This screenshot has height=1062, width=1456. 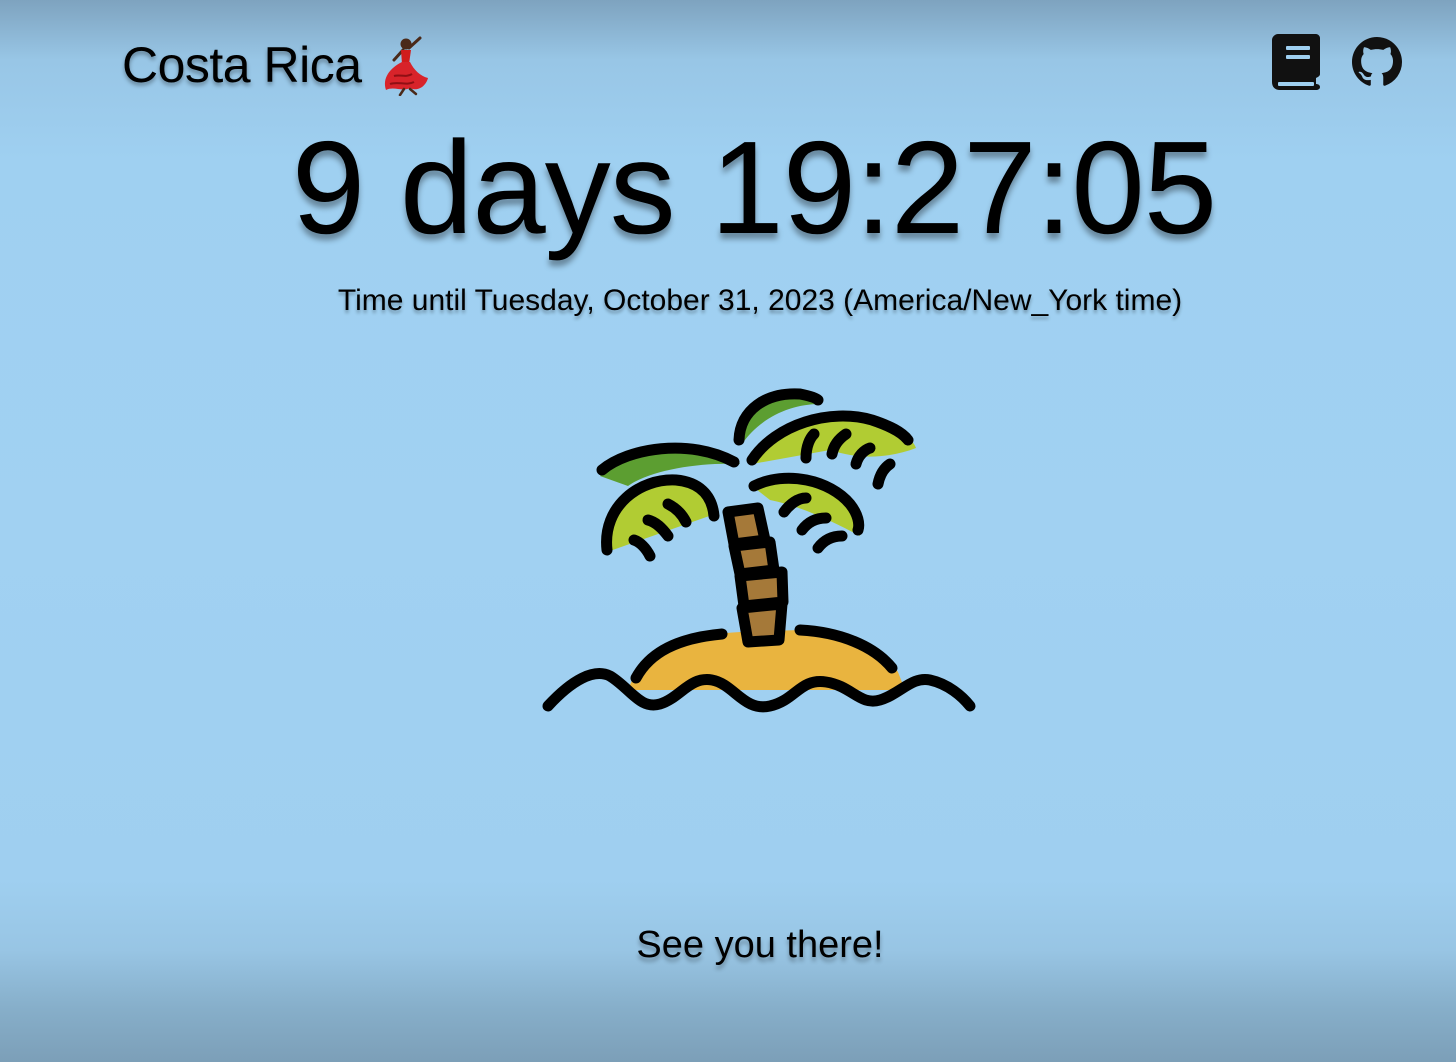 What do you see at coordinates (1297, 62) in the screenshot?
I see `book-icon` at bounding box center [1297, 62].